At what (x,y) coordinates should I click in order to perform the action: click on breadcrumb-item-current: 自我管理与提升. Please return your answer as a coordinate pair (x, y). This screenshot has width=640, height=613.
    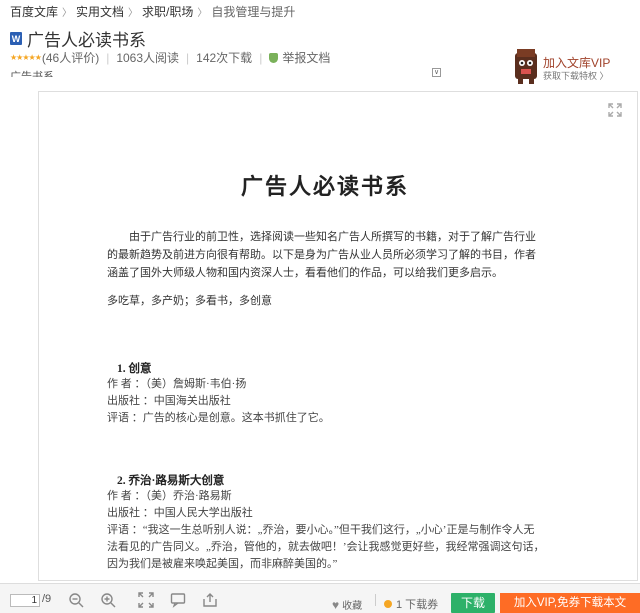
    Looking at the image, I should click on (253, 11).